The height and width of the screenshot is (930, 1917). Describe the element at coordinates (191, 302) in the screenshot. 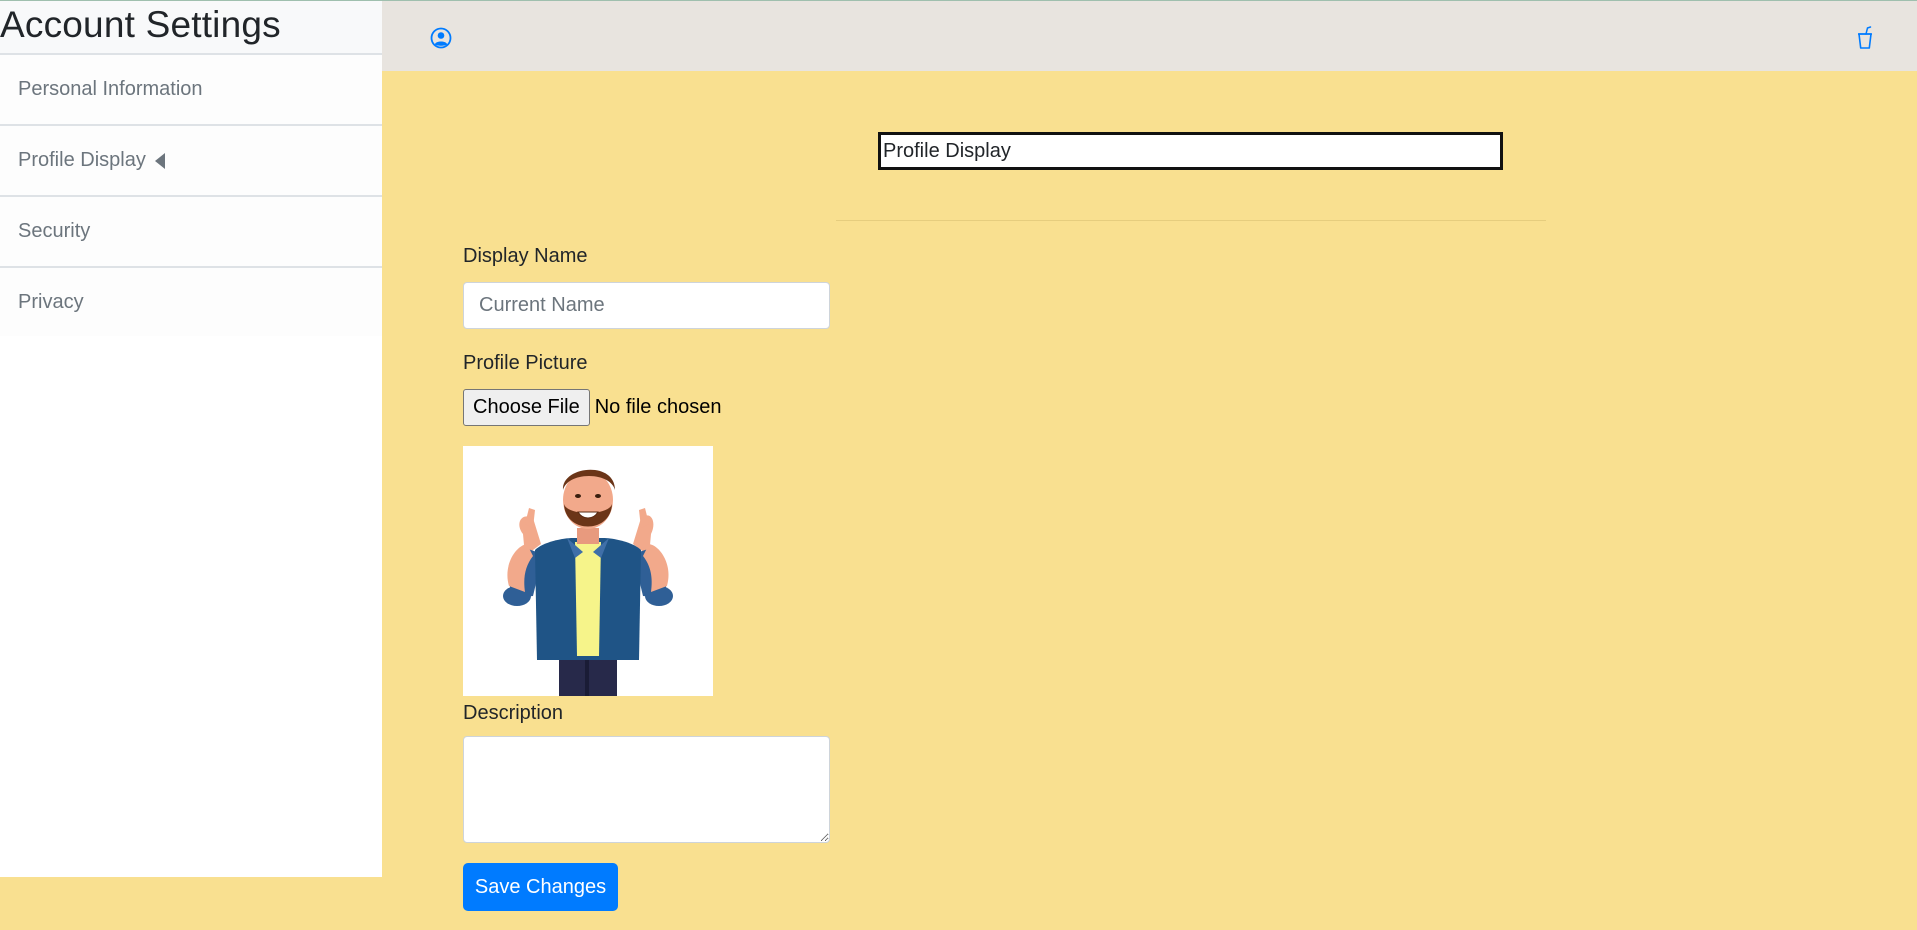

I see `sidebar-item-privacy: Privacy` at that location.